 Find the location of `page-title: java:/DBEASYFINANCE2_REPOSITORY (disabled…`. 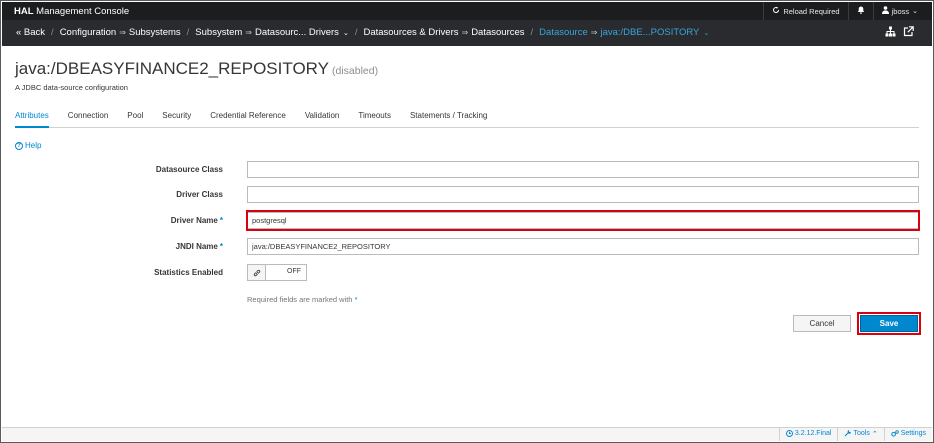

page-title: java:/DBEASYFINANCE2_REPOSITORY (disabled… is located at coordinates (196, 69).